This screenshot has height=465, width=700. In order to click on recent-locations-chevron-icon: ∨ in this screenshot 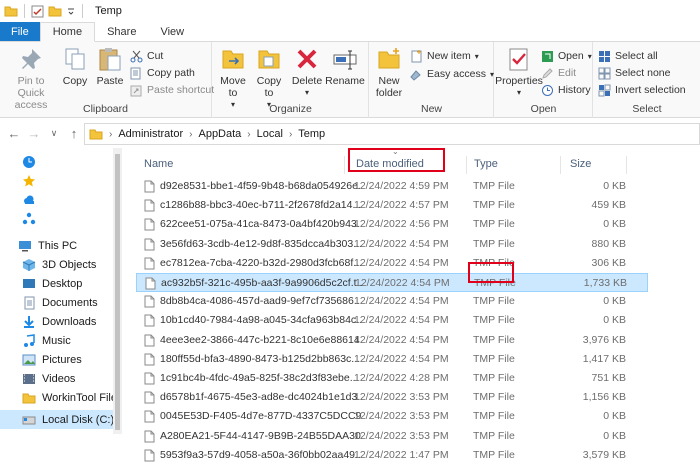, I will do `click(54, 133)`.